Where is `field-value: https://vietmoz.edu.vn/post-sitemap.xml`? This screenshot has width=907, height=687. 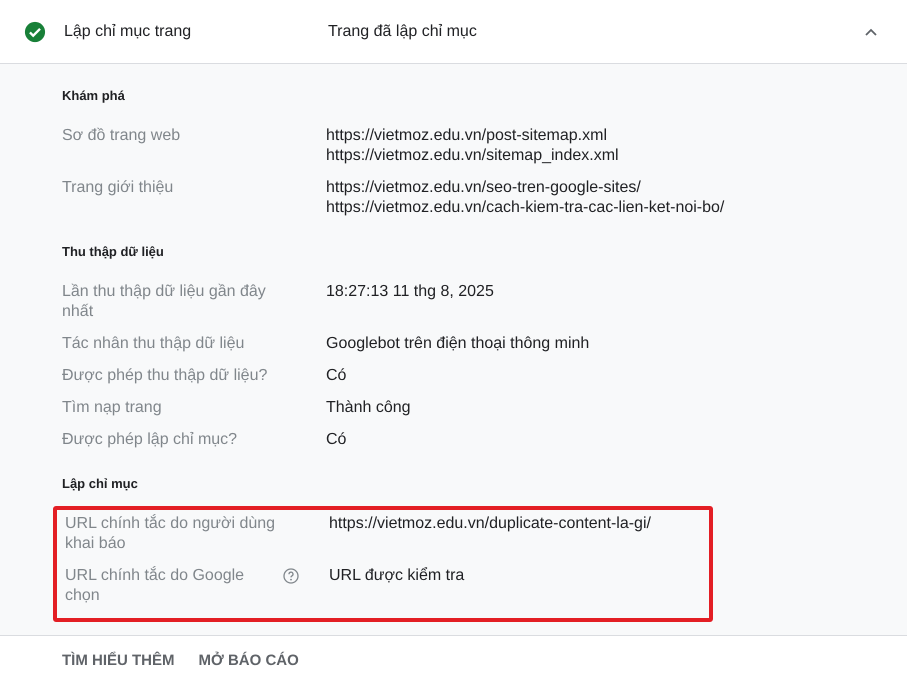
field-value: https://vietmoz.edu.vn/post-sitemap.xml is located at coordinates (467, 136).